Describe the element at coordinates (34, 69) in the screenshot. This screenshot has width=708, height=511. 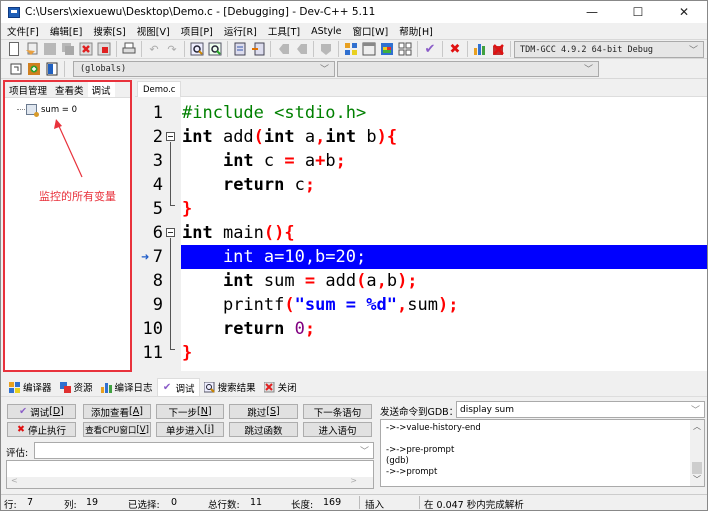
I see `toggle-bookmark-icon` at that location.